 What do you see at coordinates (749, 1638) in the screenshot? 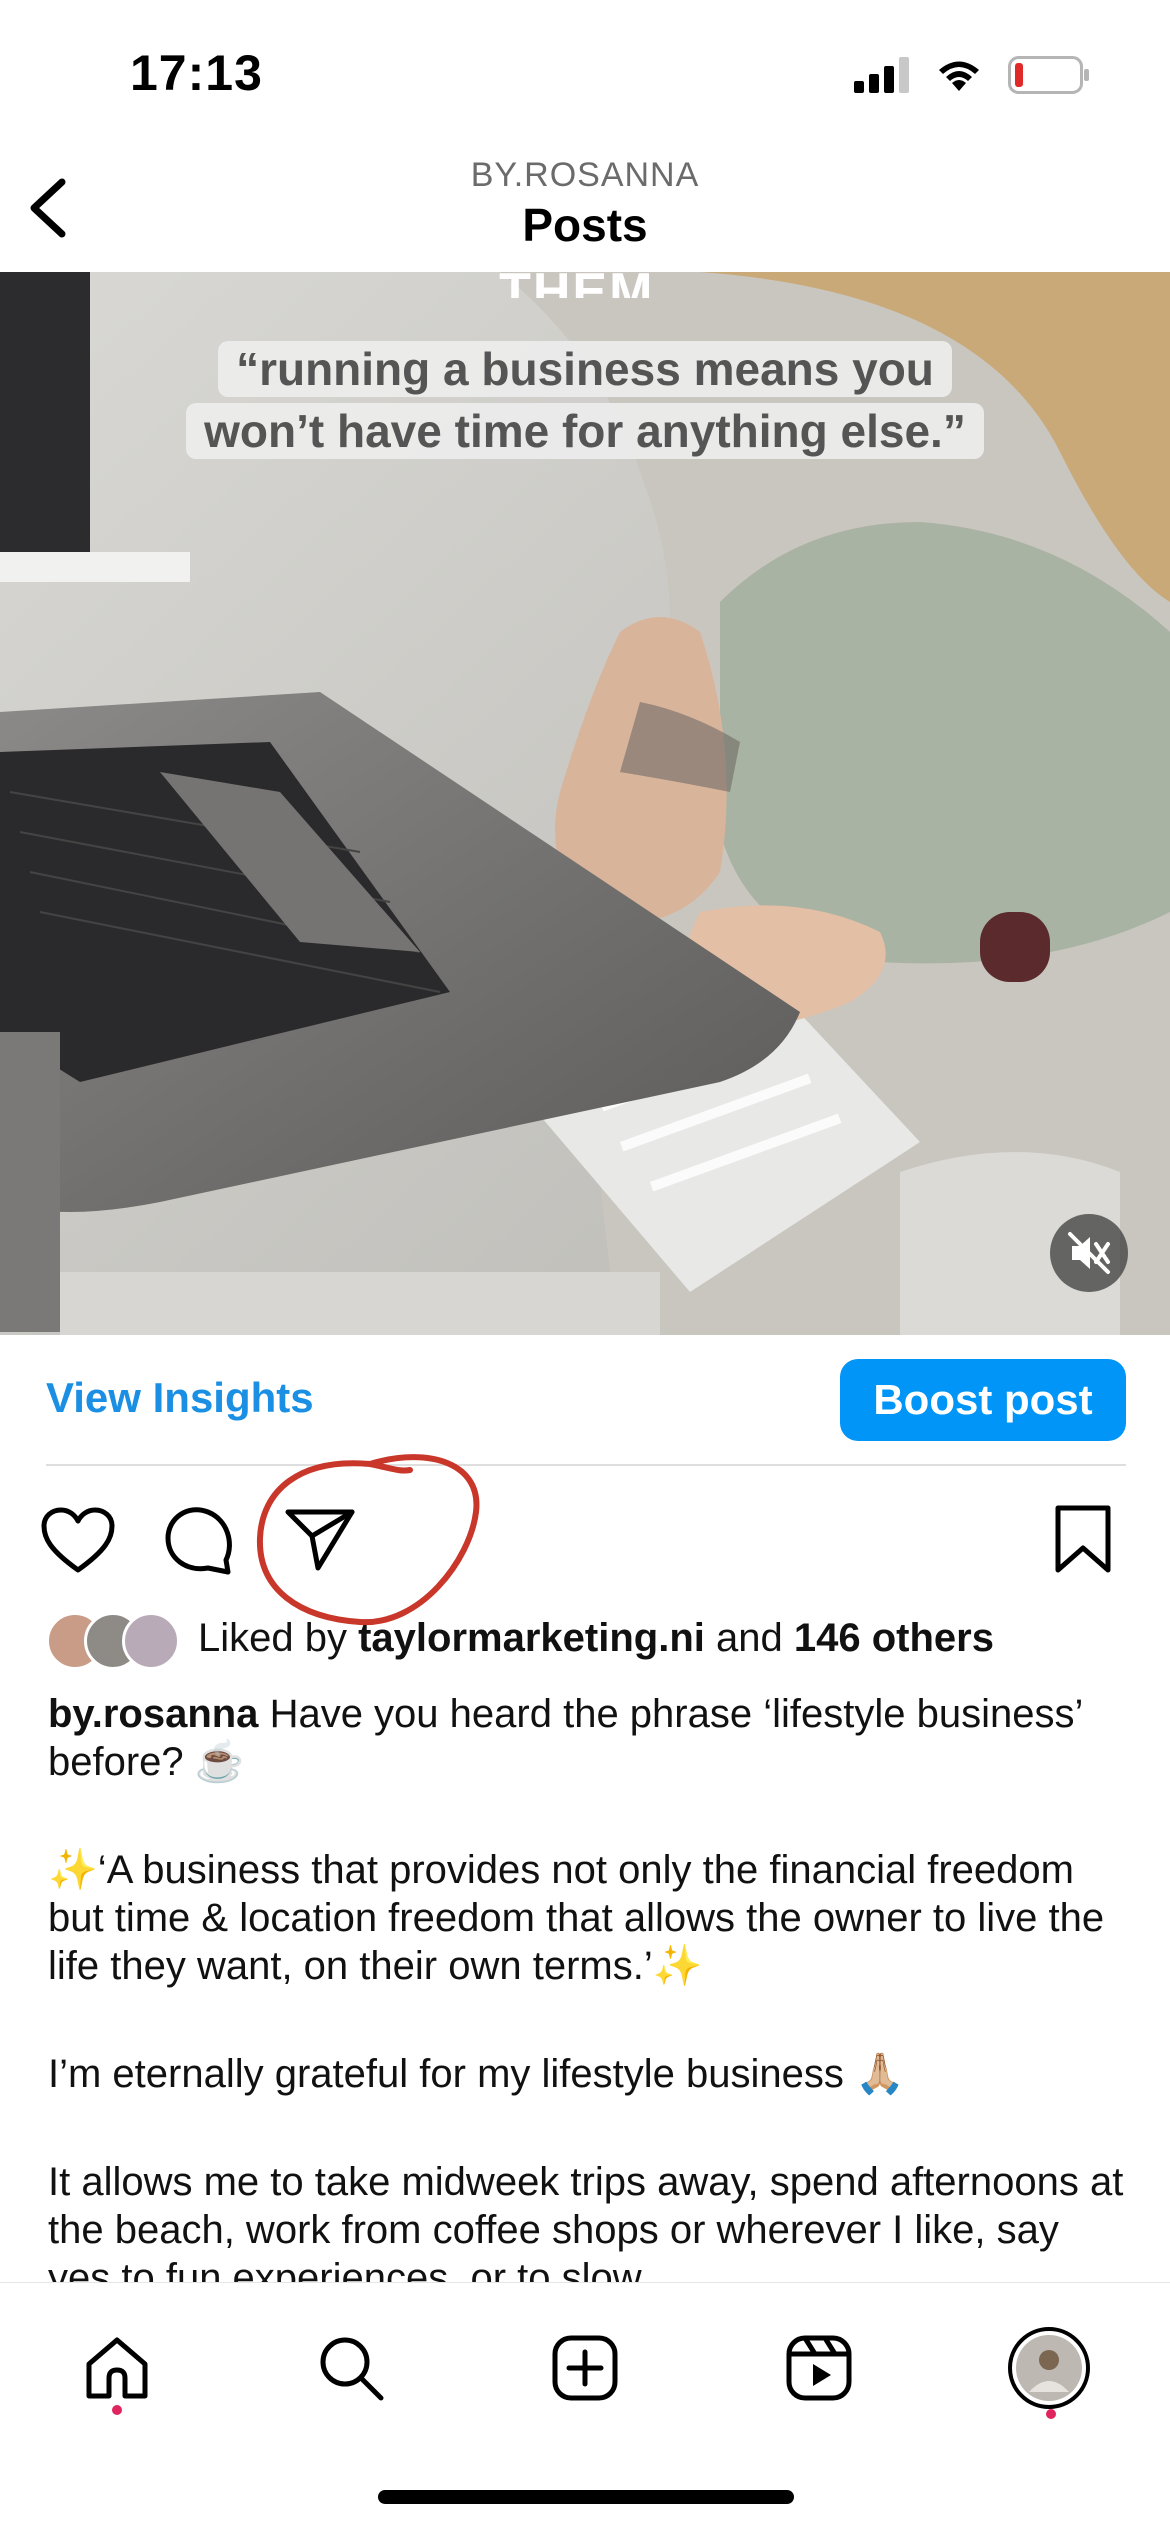
I see `likes-conjunction: and` at bounding box center [749, 1638].